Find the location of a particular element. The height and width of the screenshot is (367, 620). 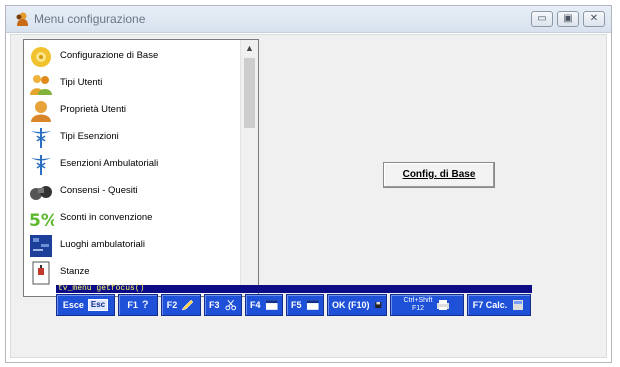

list-item-label: Configurazione di Base is located at coordinates (109, 55).